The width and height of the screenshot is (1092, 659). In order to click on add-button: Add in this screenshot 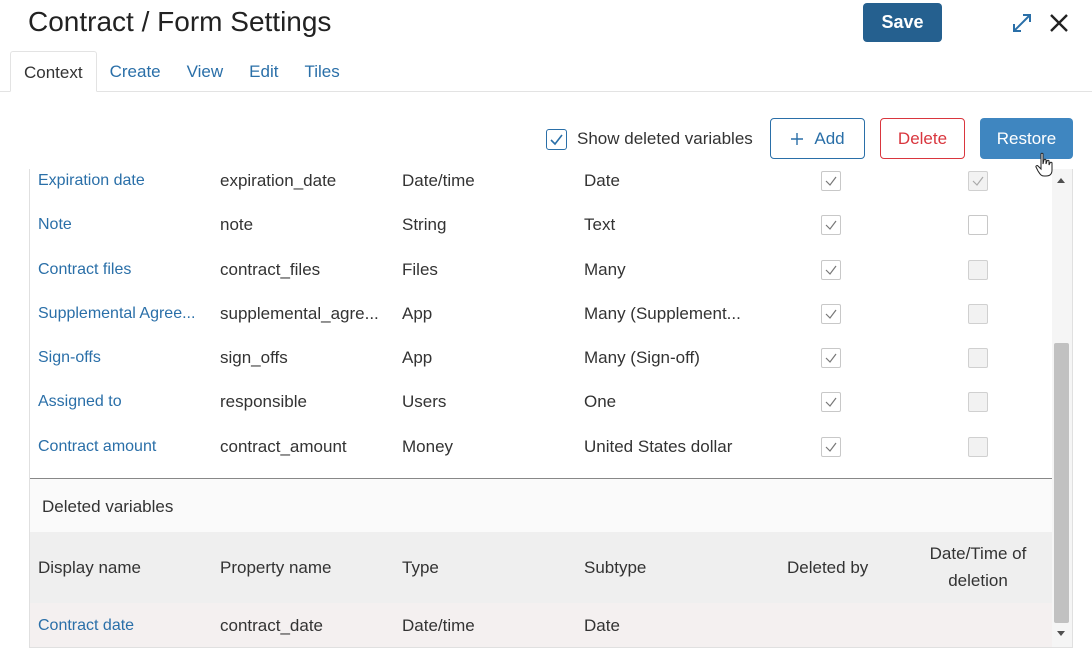, I will do `click(817, 138)`.